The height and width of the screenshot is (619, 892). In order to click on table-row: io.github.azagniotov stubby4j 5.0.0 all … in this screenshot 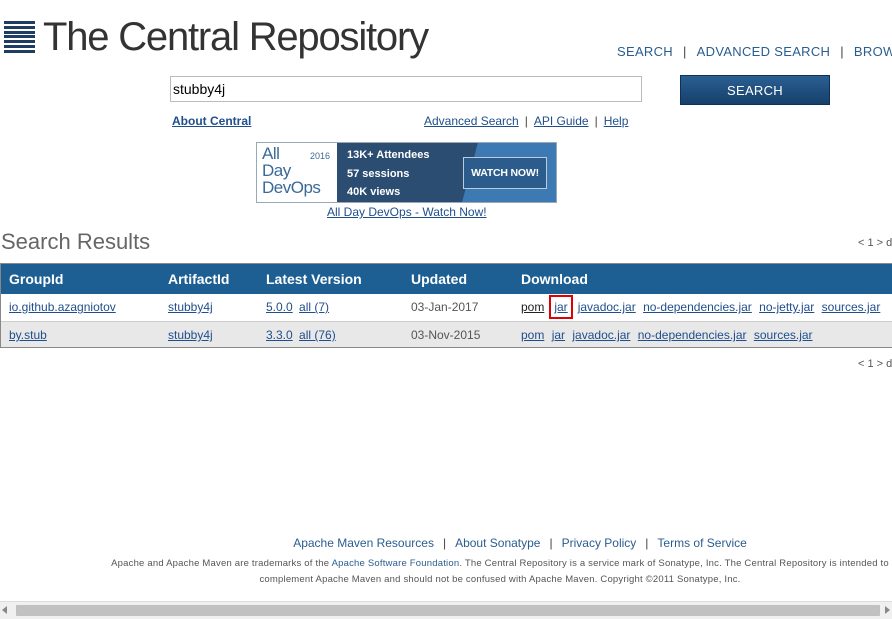, I will do `click(446, 307)`.